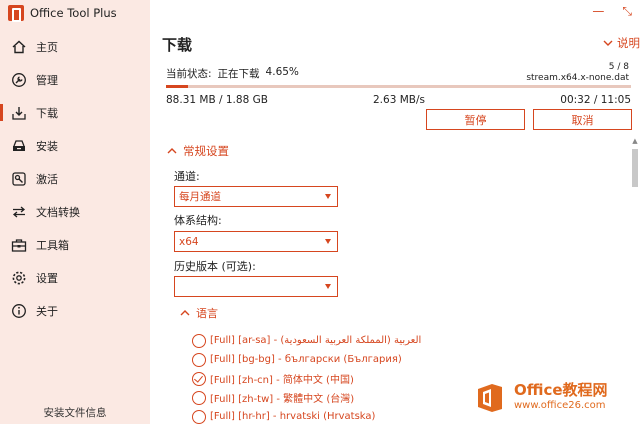  I want to click on channel-value: 每月通道, so click(200, 197).